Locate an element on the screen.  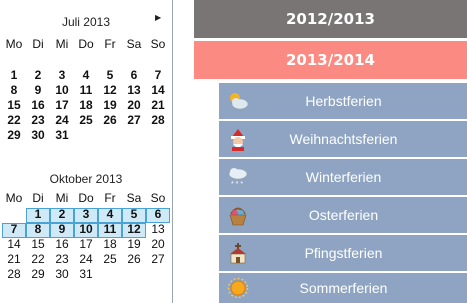
holiday-label: Sommerferien is located at coordinates (343, 288).